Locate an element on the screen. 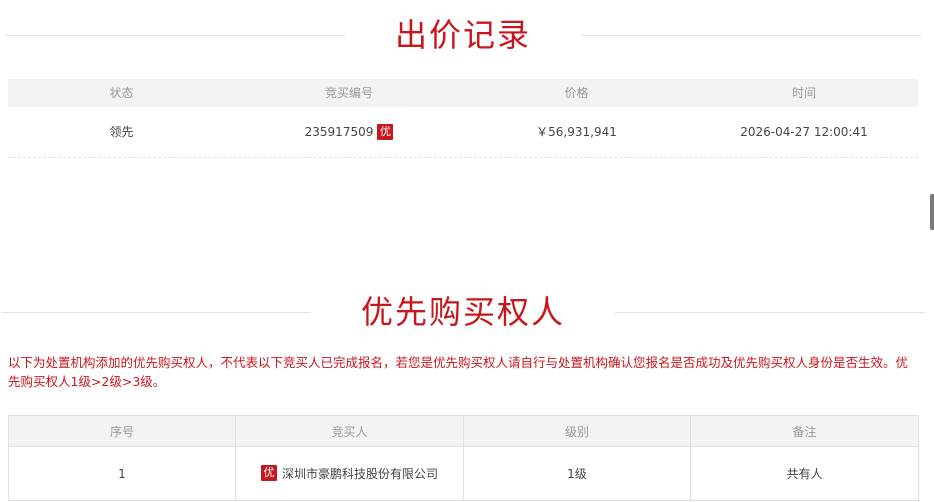  bid-table-header: 状态 竞买编号 价格 时间 is located at coordinates (463, 93).